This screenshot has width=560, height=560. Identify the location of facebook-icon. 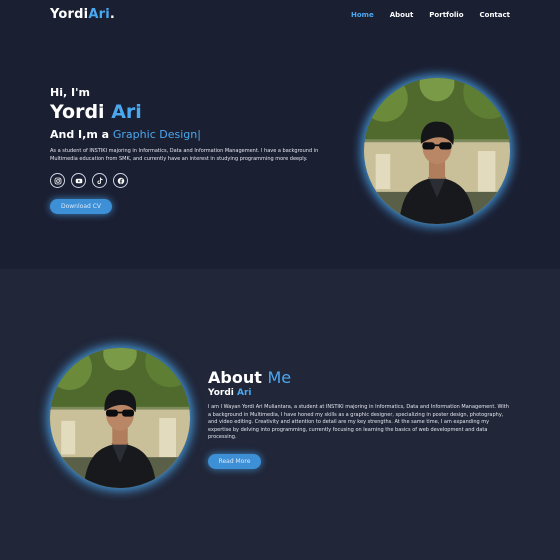
(120, 180).